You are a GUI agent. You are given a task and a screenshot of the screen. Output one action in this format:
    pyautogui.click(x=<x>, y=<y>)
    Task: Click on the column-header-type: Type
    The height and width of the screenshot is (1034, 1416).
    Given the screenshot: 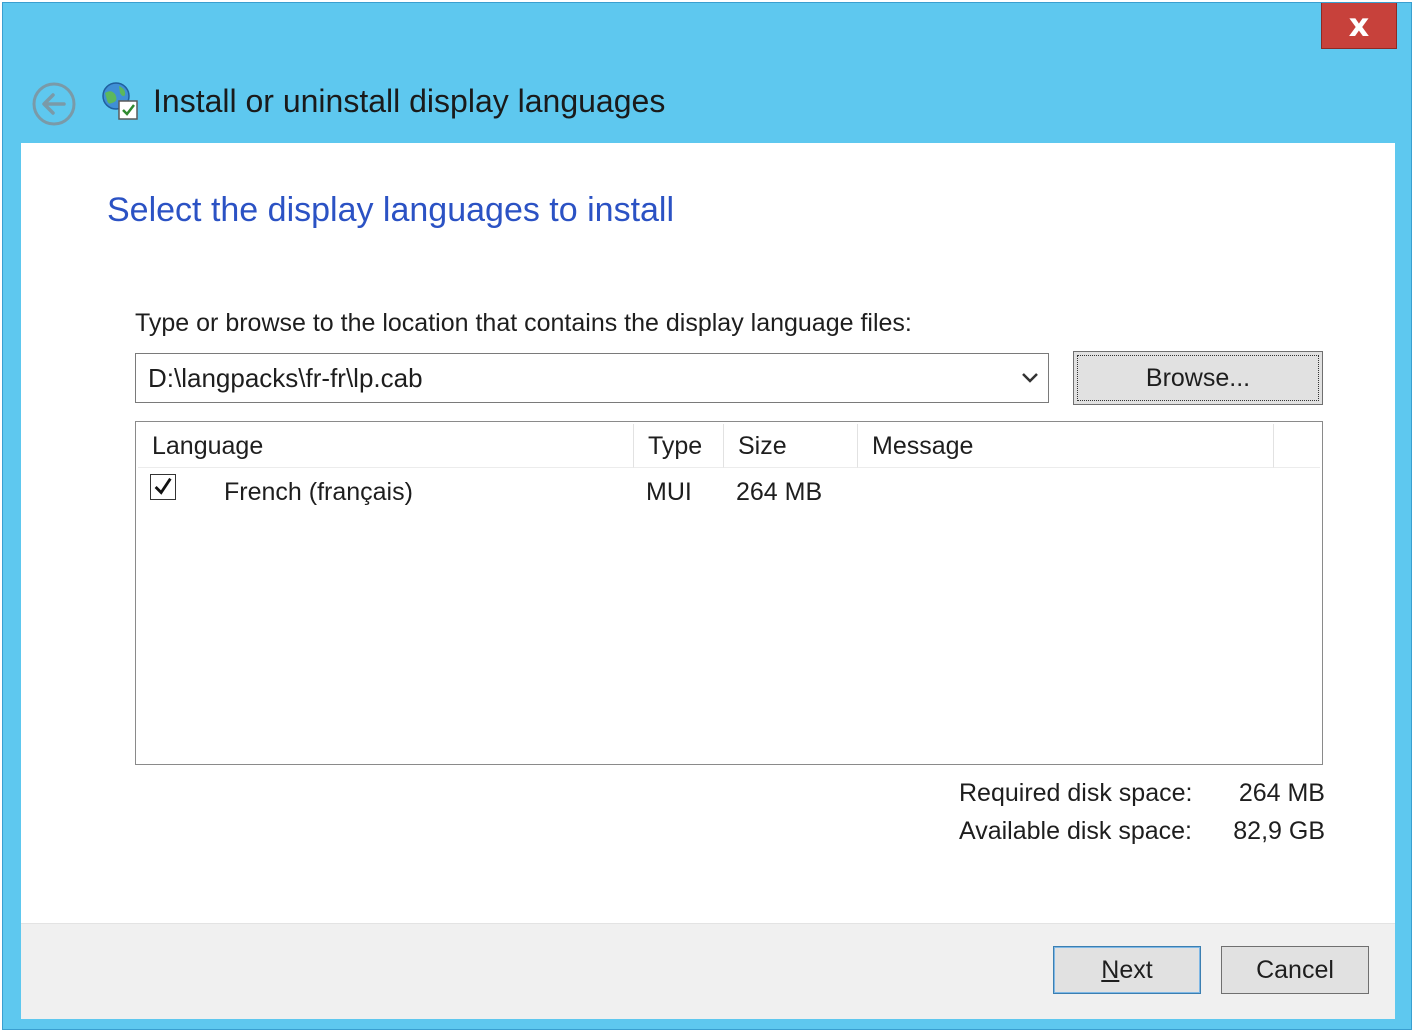 What is the action you would take?
    pyautogui.click(x=679, y=446)
    